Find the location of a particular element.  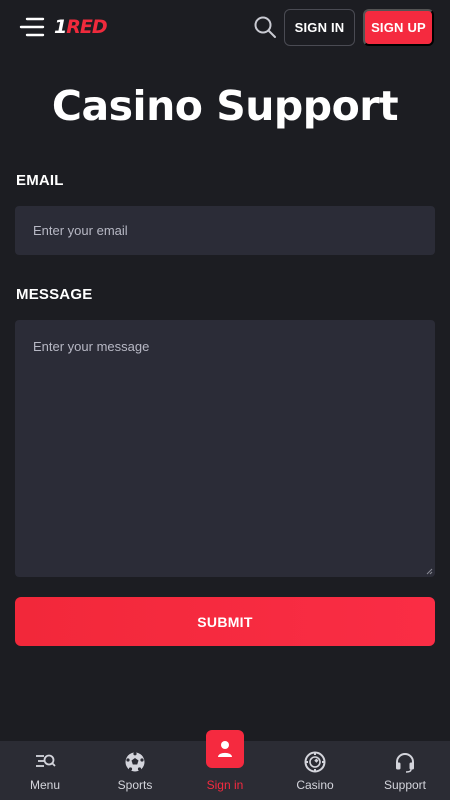

email-label: EMAIL is located at coordinates (40, 180).